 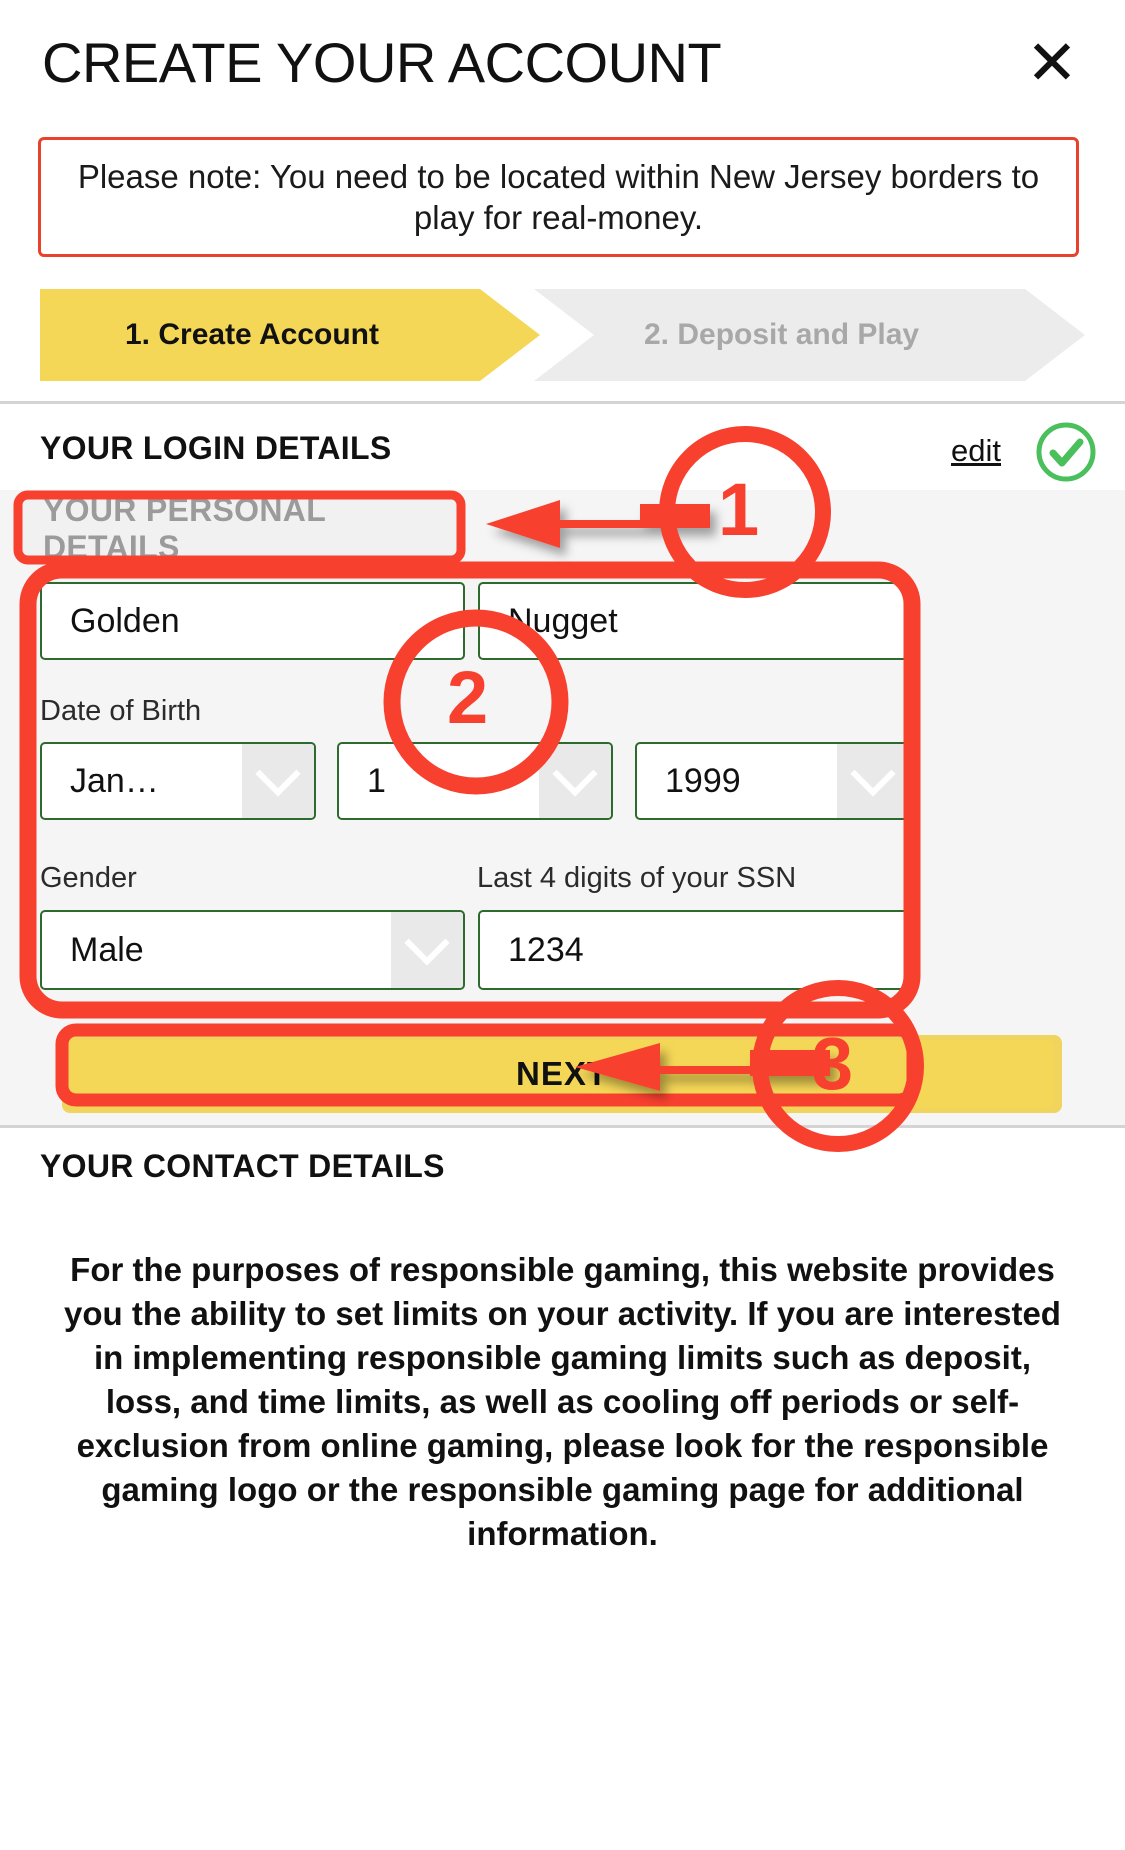 I want to click on step-create-account-label: 1. Create Account, so click(x=252, y=334).